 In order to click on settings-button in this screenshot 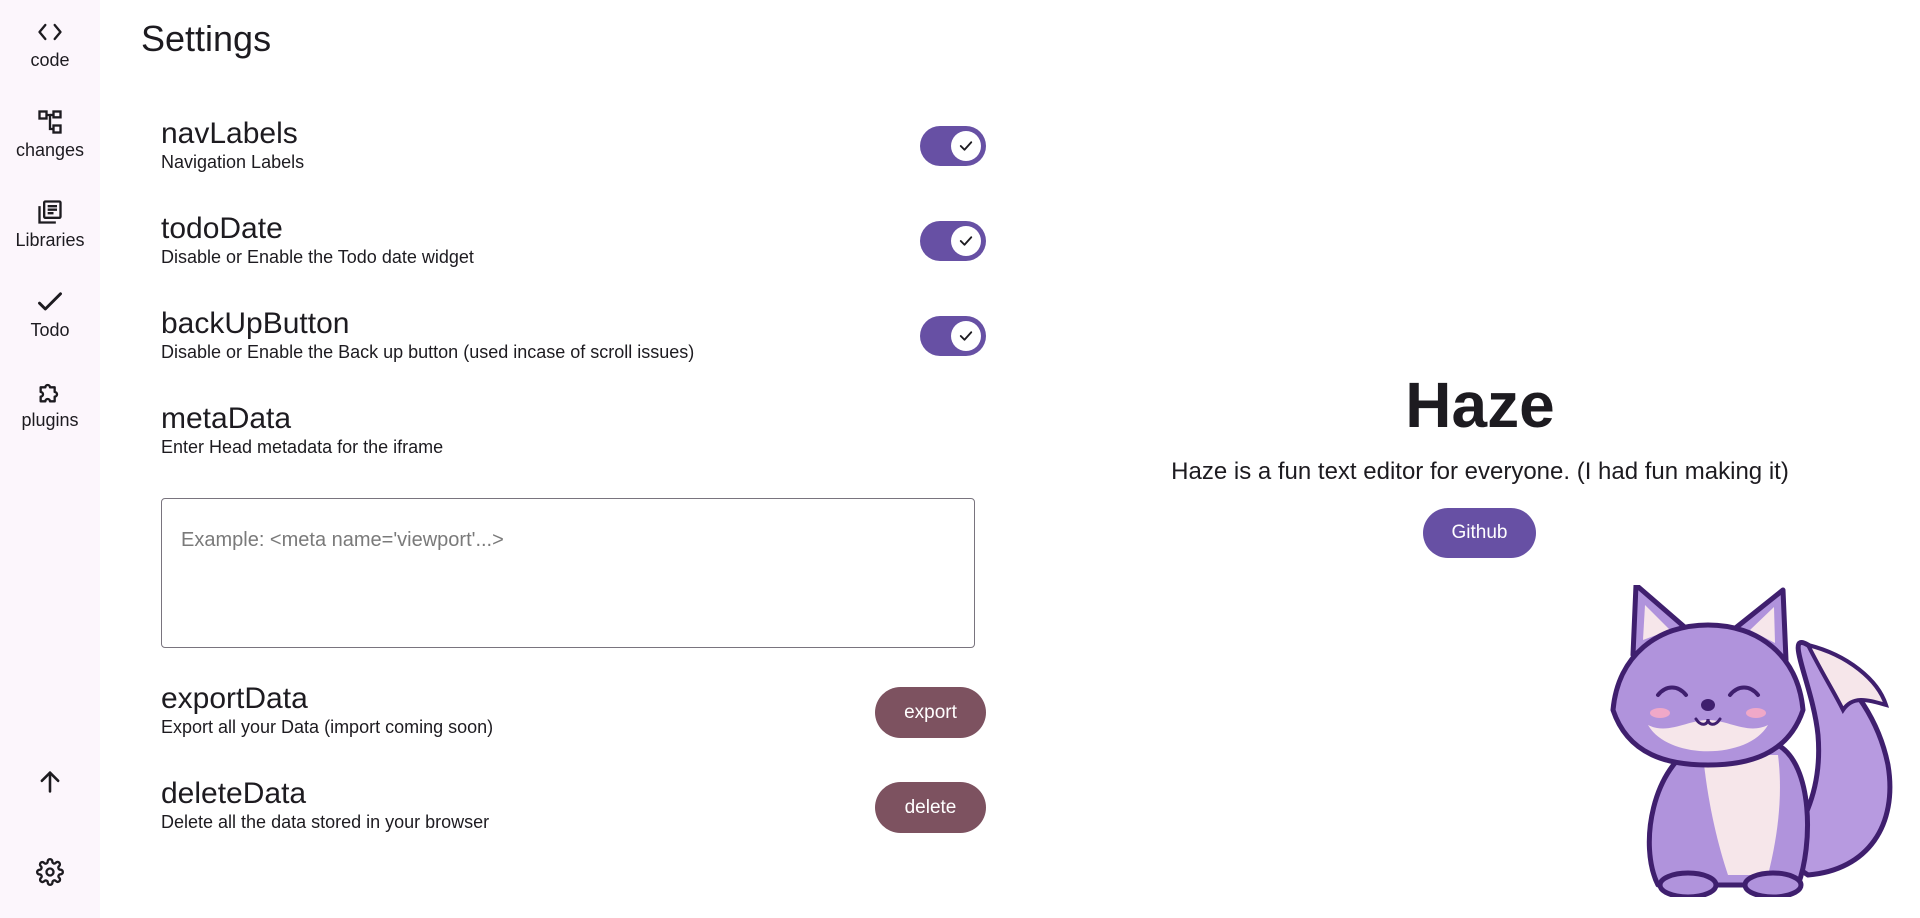, I will do `click(50, 872)`.